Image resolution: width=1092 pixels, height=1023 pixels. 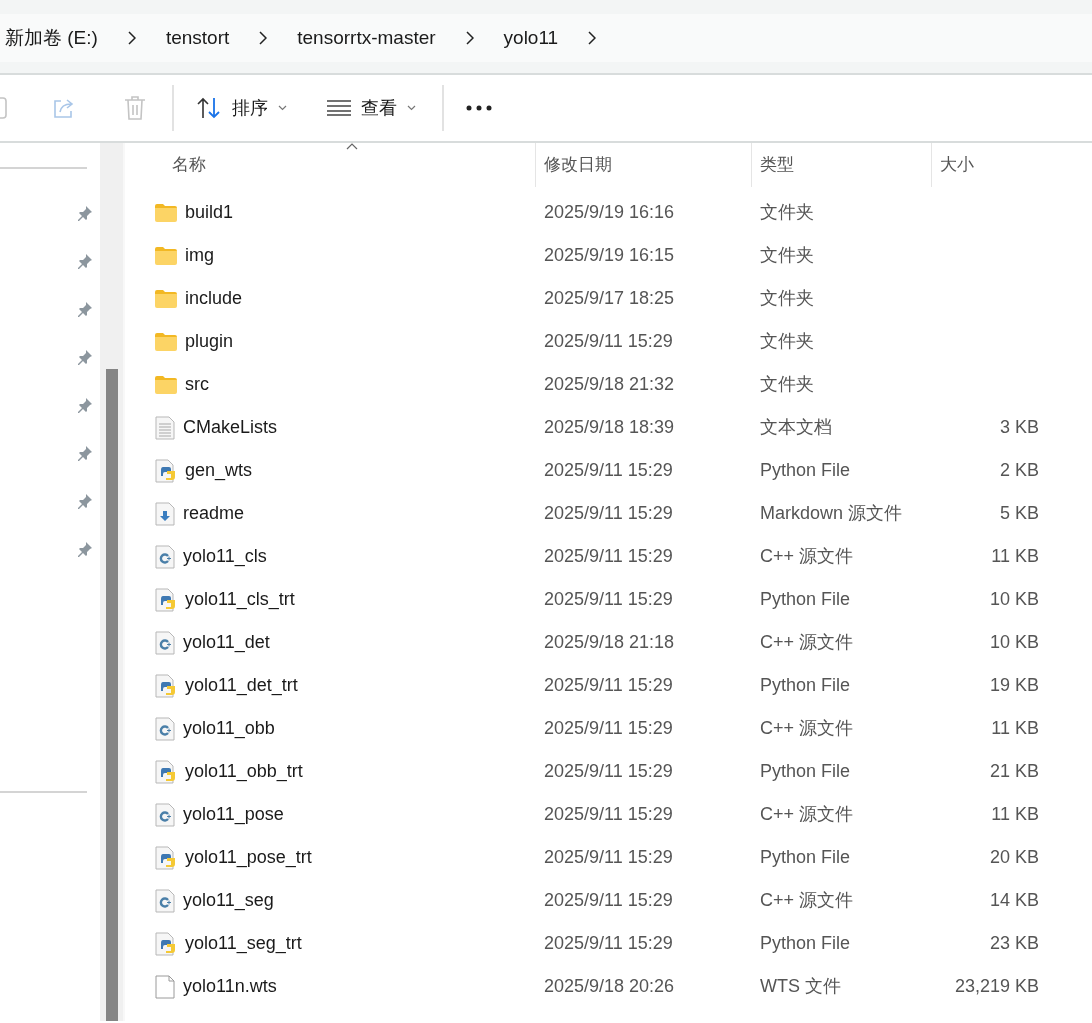 What do you see at coordinates (219, 470) in the screenshot?
I see `file-name: gen_wts` at bounding box center [219, 470].